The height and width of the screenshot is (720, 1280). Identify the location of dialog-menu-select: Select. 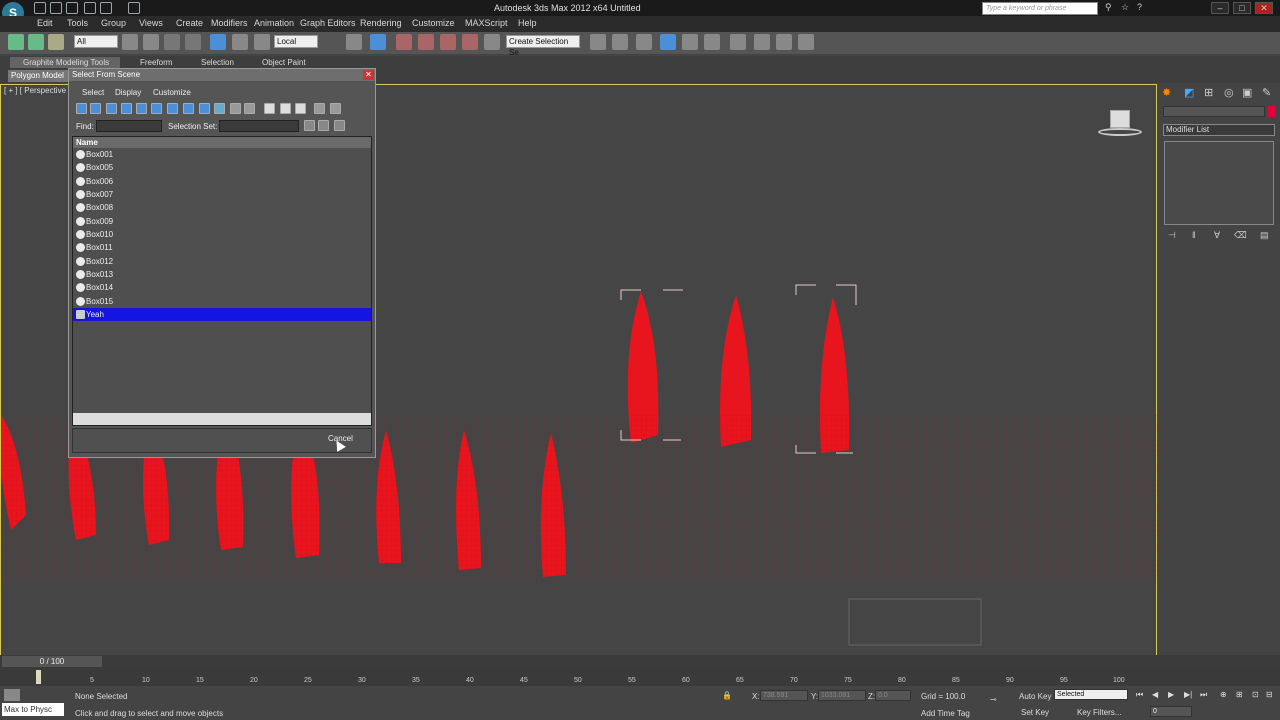
(93, 92).